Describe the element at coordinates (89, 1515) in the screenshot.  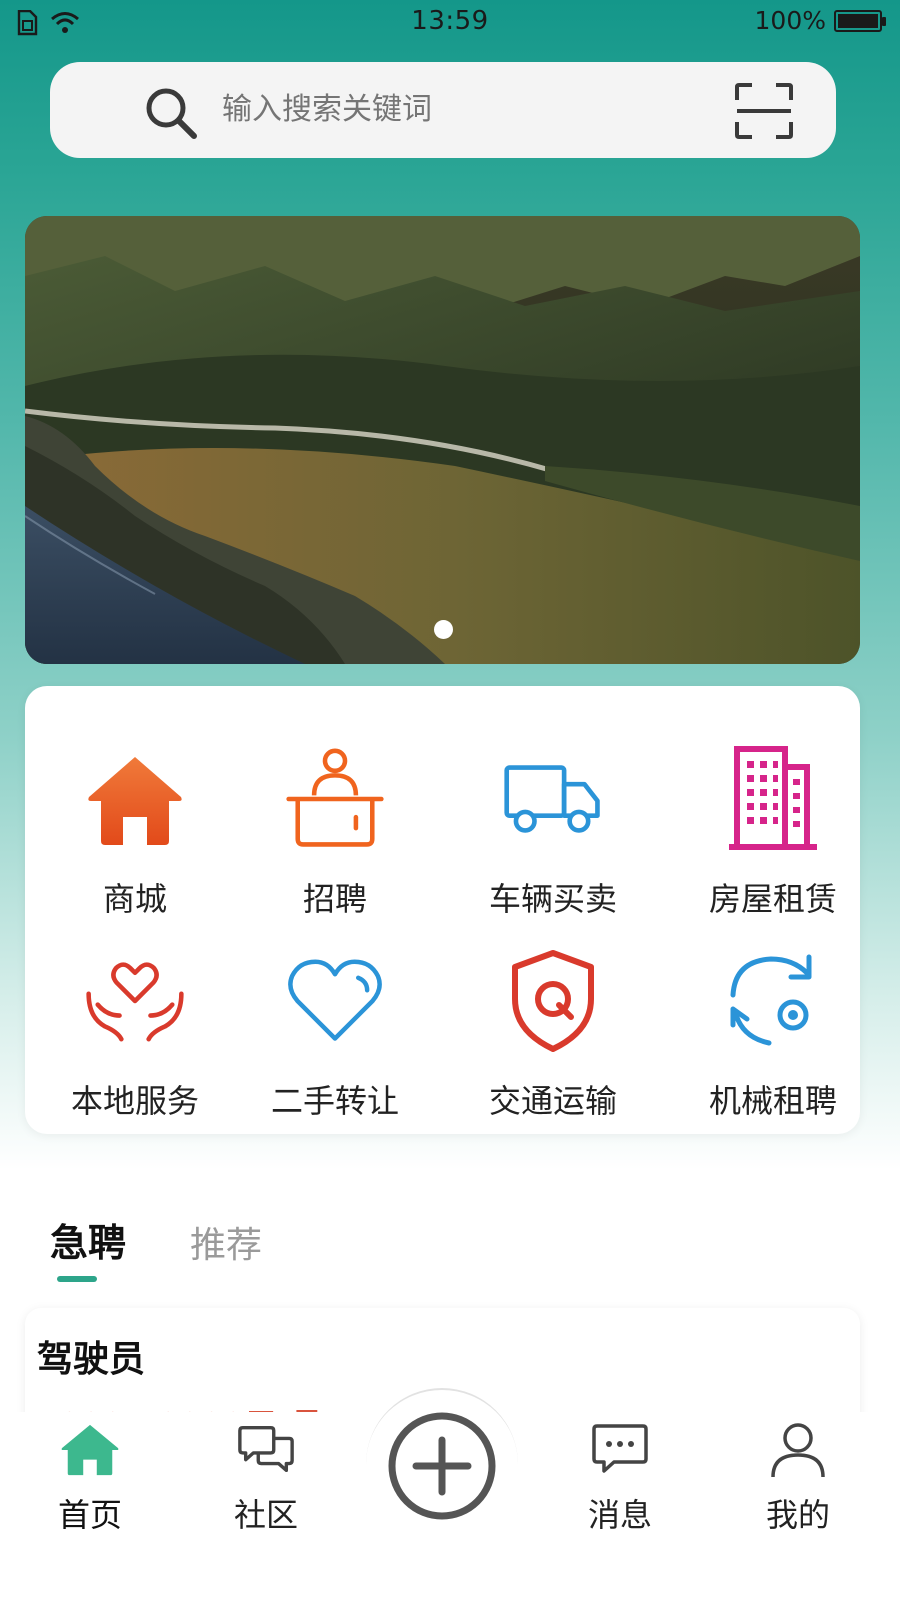
I see `nav-label: 首页` at that location.